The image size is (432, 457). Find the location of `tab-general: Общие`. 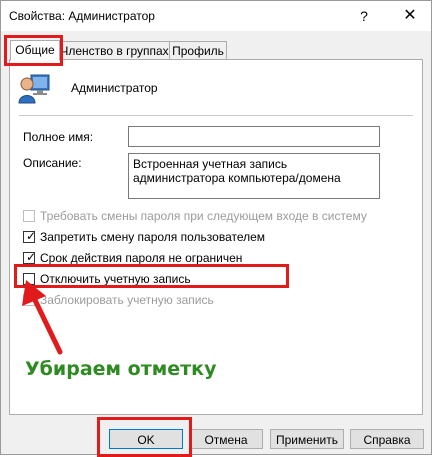

tab-general: Общие is located at coordinates (35, 50).